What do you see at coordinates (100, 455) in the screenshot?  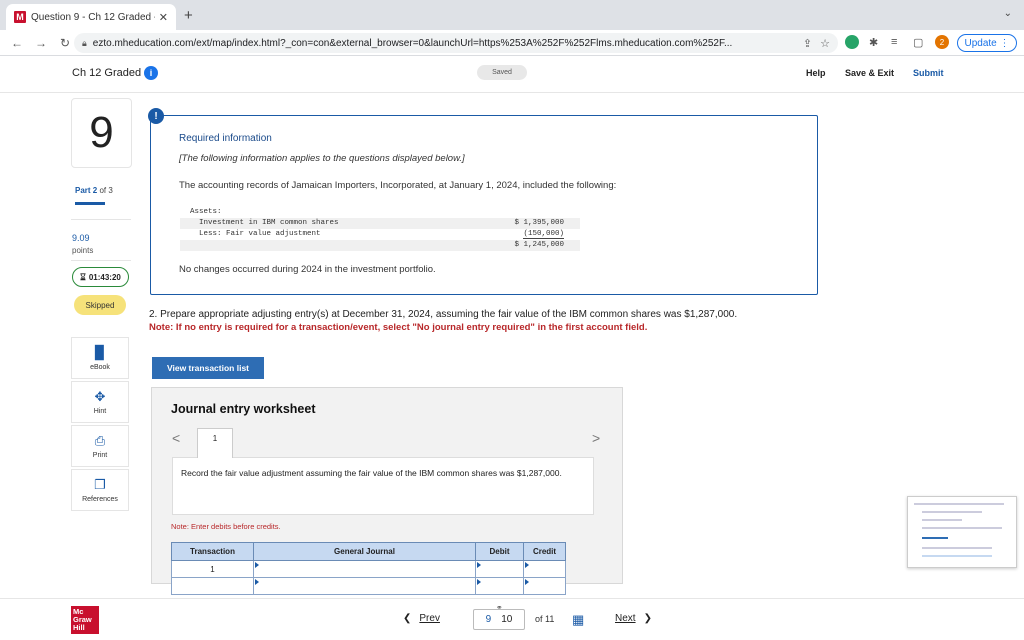 I see `print-label: Print` at bounding box center [100, 455].